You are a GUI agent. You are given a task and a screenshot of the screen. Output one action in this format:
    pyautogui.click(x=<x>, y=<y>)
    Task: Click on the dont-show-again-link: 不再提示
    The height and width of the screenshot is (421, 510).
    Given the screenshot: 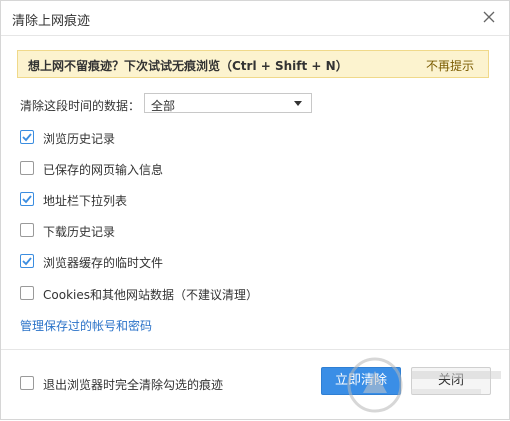 What is the action you would take?
    pyautogui.click(x=450, y=65)
    